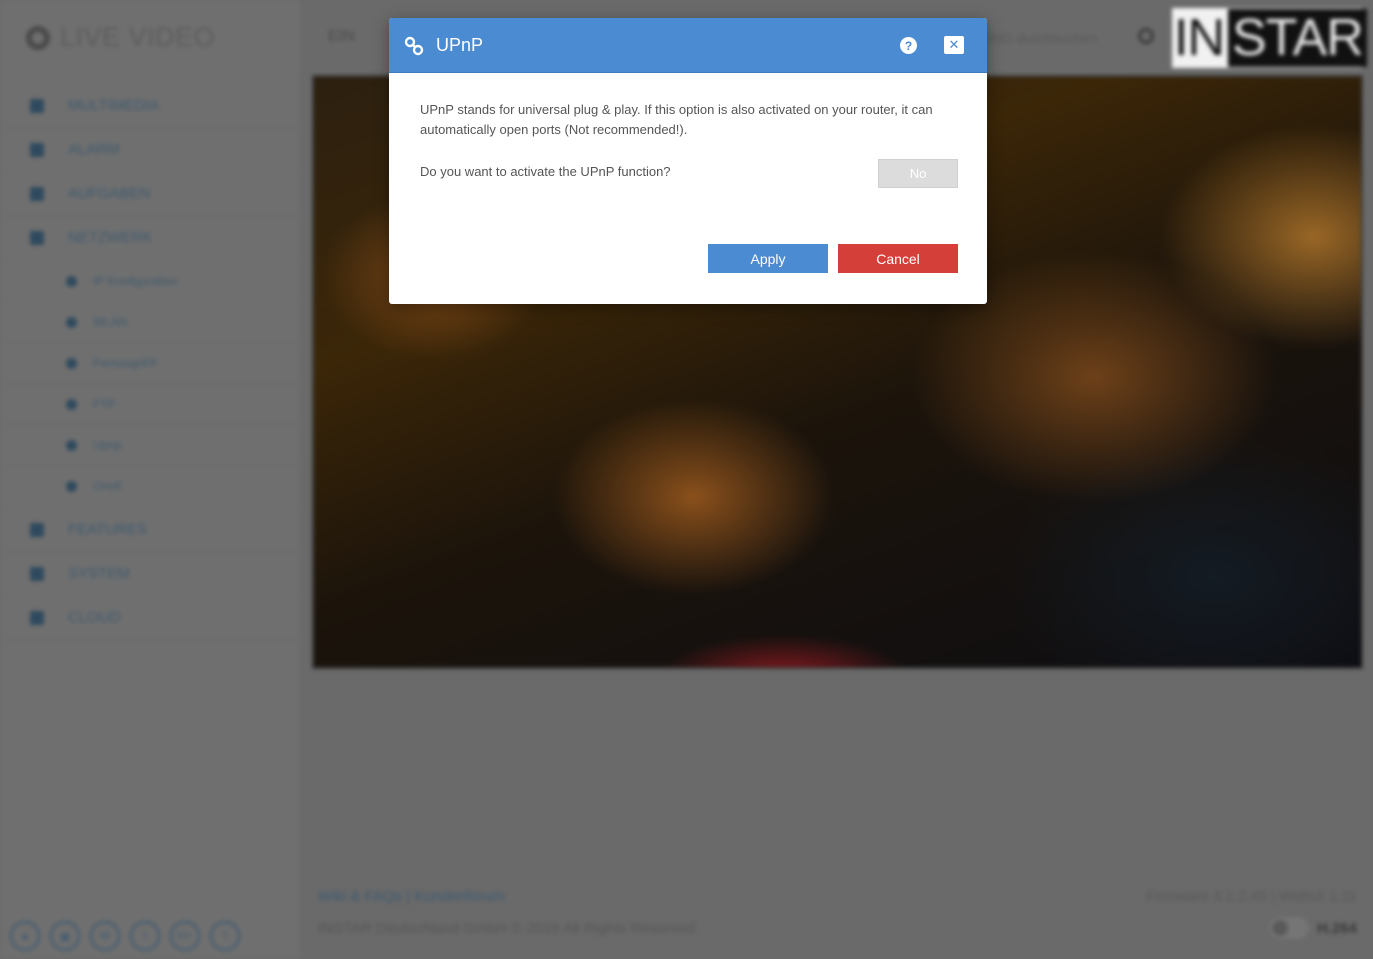  I want to click on search-input: INO durchsuchen, so click(1042, 38).